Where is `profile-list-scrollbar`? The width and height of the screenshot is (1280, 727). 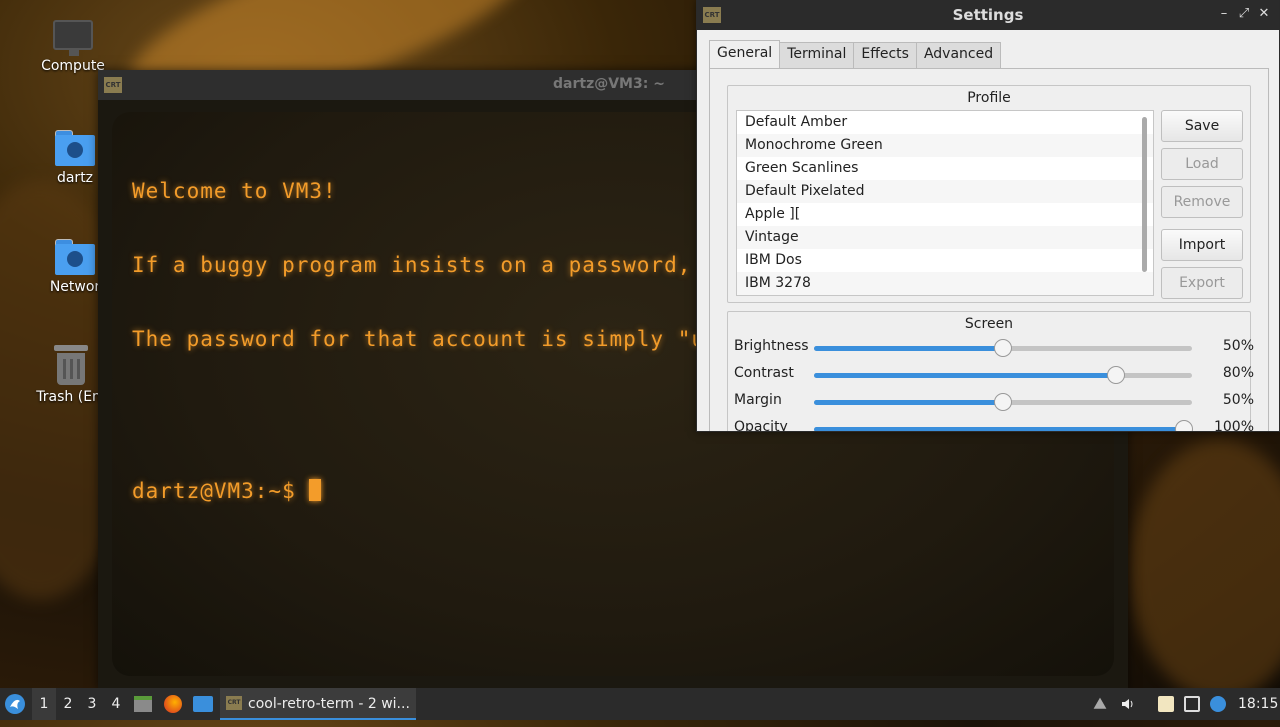 profile-list-scrollbar is located at coordinates (1144, 194).